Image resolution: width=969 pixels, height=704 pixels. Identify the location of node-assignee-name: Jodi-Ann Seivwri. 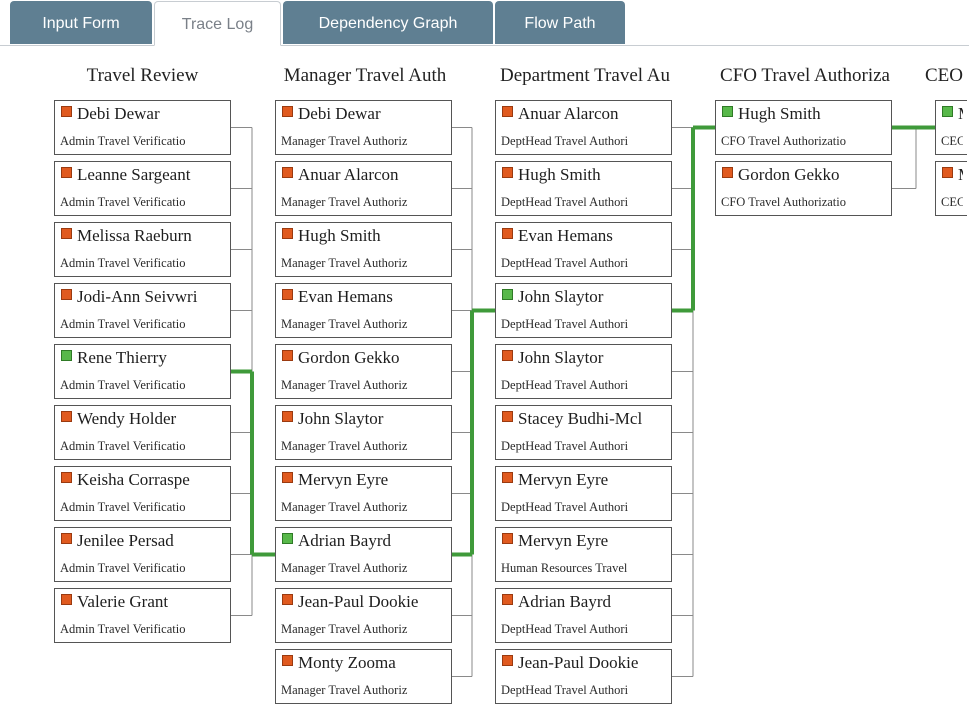
(137, 296).